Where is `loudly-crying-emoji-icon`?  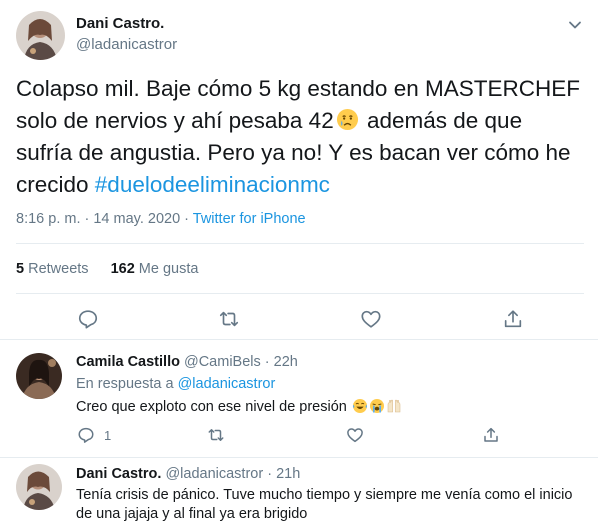
loudly-crying-emoji-icon is located at coordinates (377, 406).